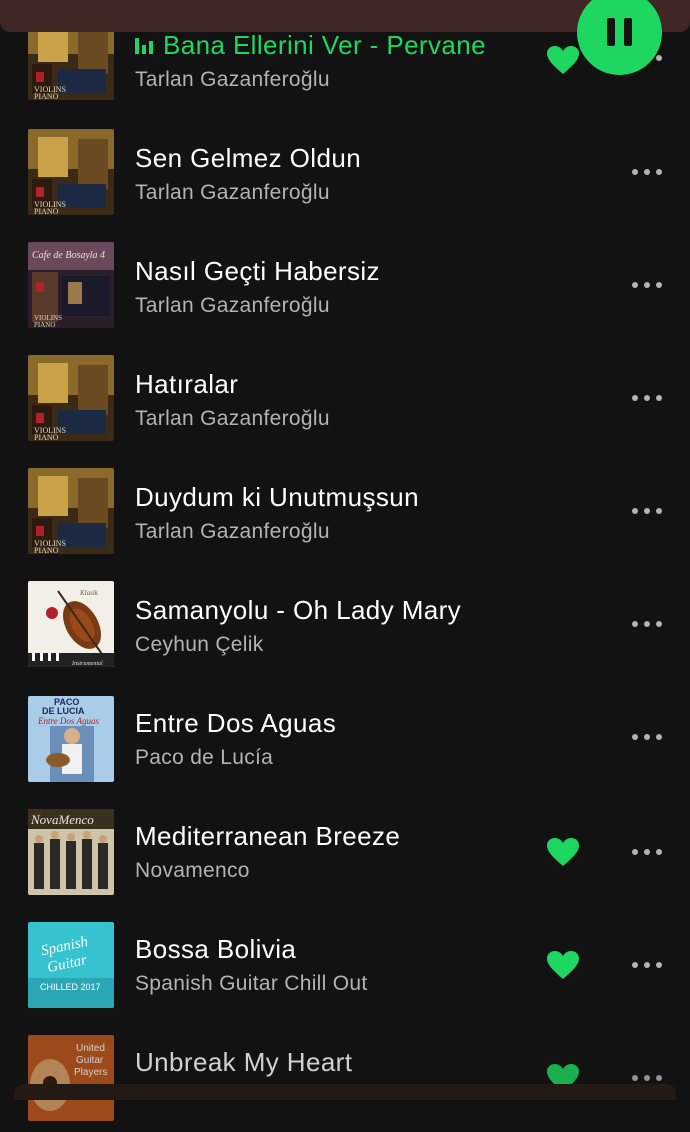 This screenshot has height=1132, width=690. Describe the element at coordinates (199, 644) in the screenshot. I see `track-artist: Ceyhun Çelik` at that location.